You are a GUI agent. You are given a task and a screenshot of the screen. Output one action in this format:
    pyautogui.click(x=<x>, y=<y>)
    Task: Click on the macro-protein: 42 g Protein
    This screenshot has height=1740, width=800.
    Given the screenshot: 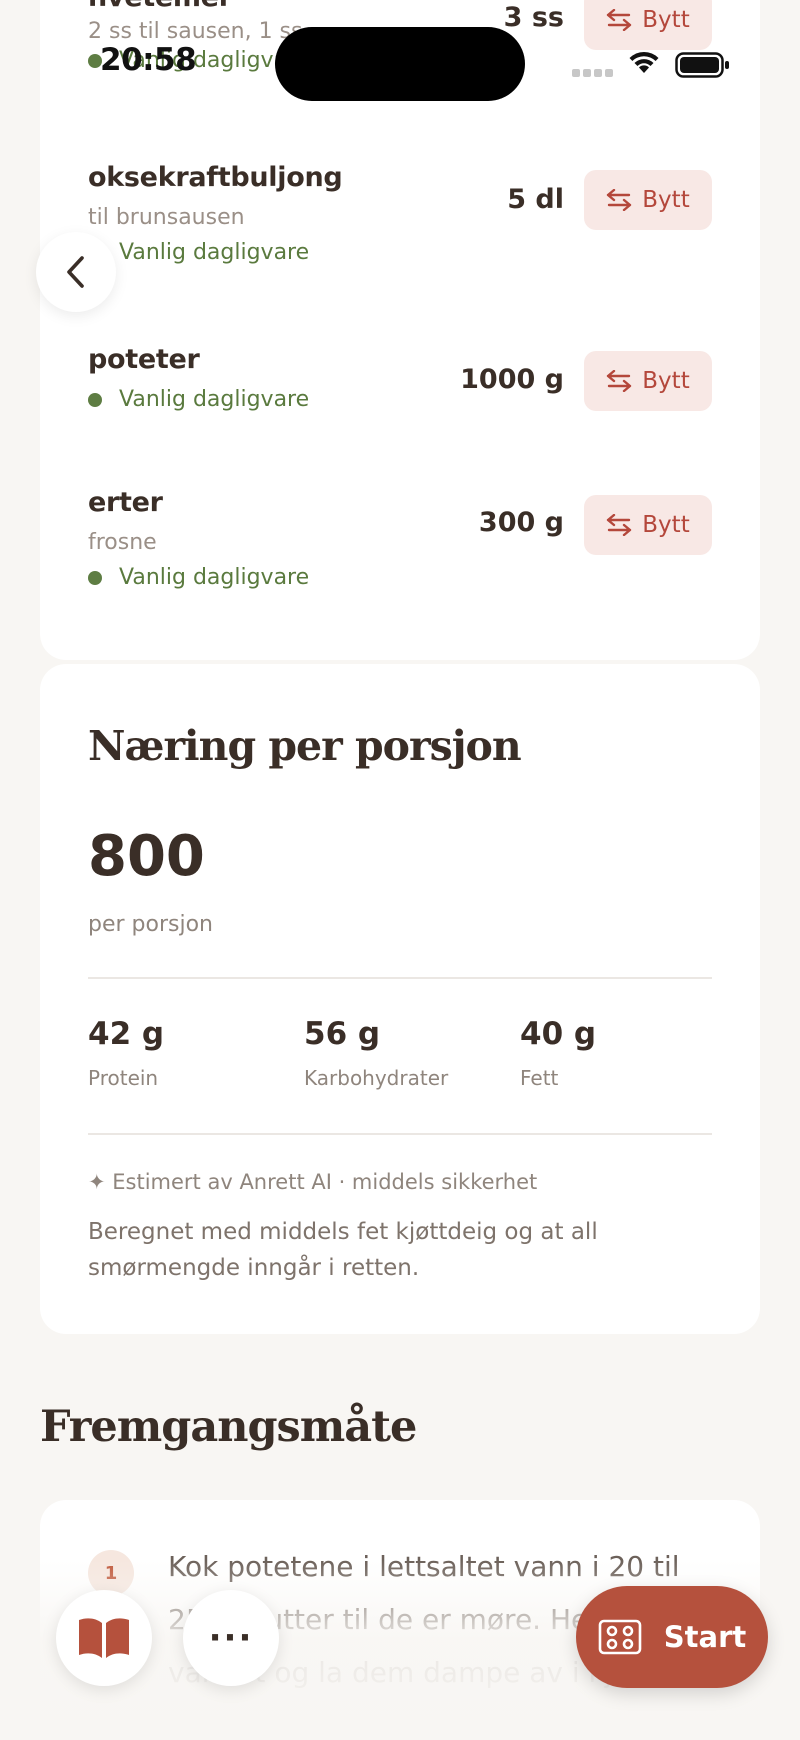 What is the action you would take?
    pyautogui.click(x=126, y=1053)
    